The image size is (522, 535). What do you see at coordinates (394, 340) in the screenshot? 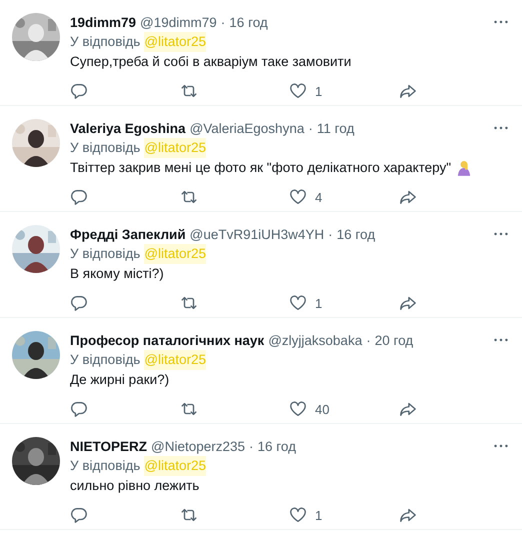
I see `timestamp: 20 год` at bounding box center [394, 340].